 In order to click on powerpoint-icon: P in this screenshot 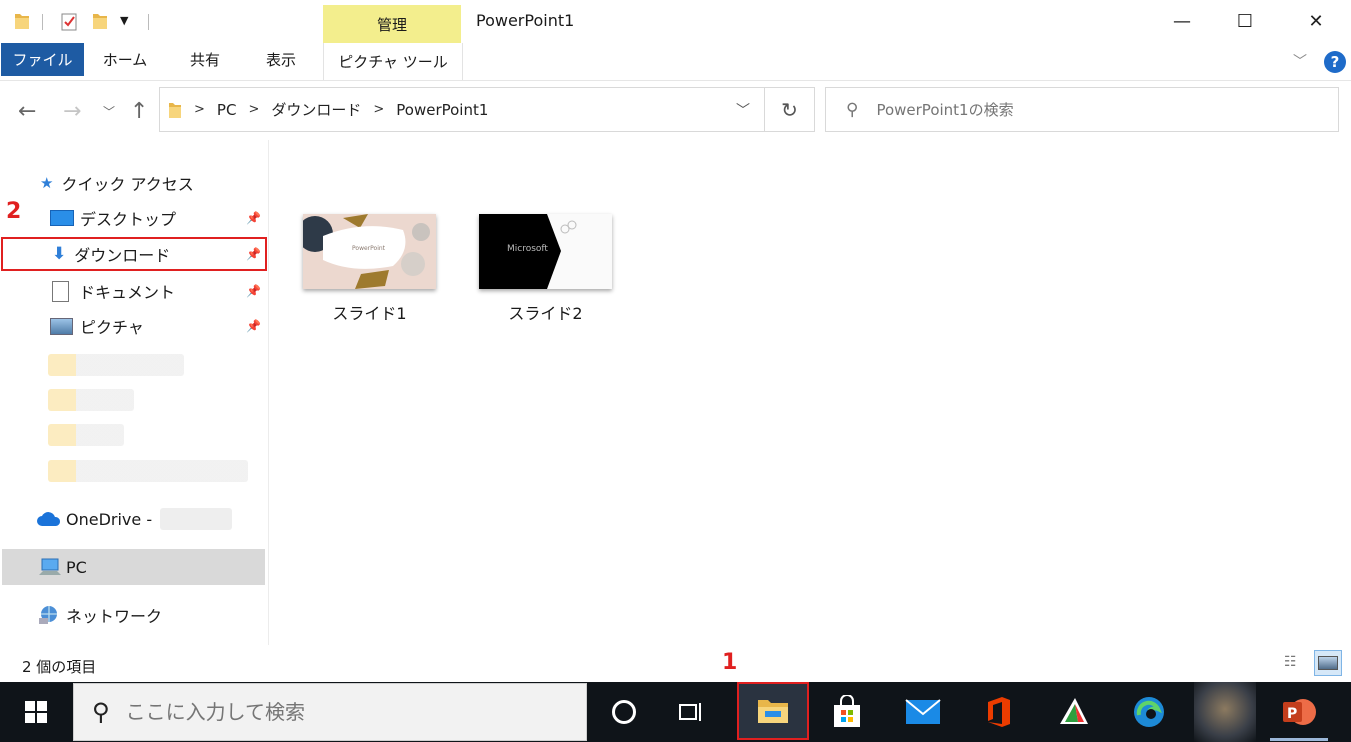, I will do `click(1299, 712)`.